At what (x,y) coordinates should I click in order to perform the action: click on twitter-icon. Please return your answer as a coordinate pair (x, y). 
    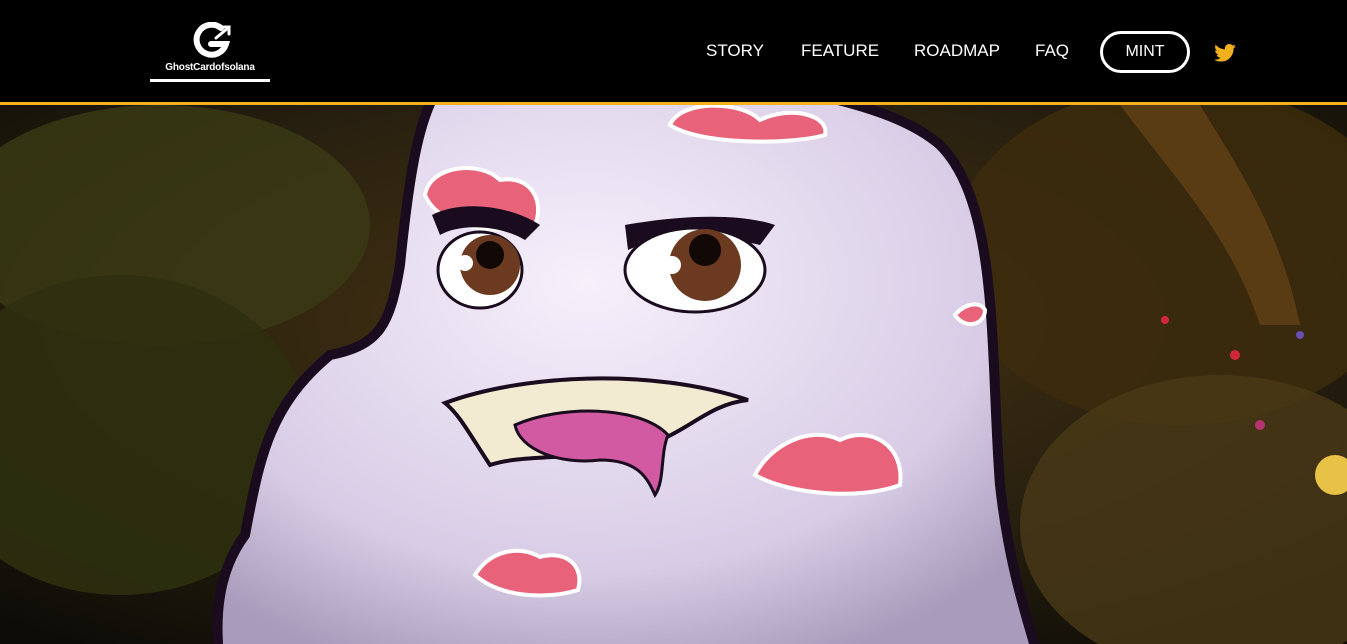
    Looking at the image, I should click on (1225, 53).